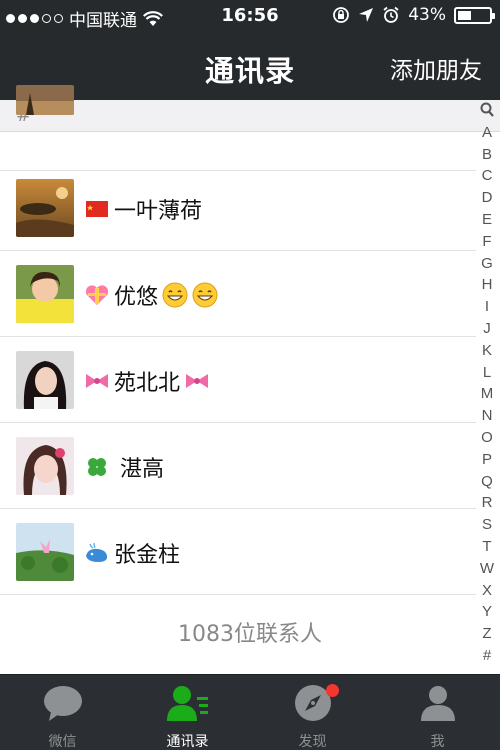 This screenshot has height=750, width=500. What do you see at coordinates (63, 703) in the screenshot?
I see `chat-bubble-icon` at bounding box center [63, 703].